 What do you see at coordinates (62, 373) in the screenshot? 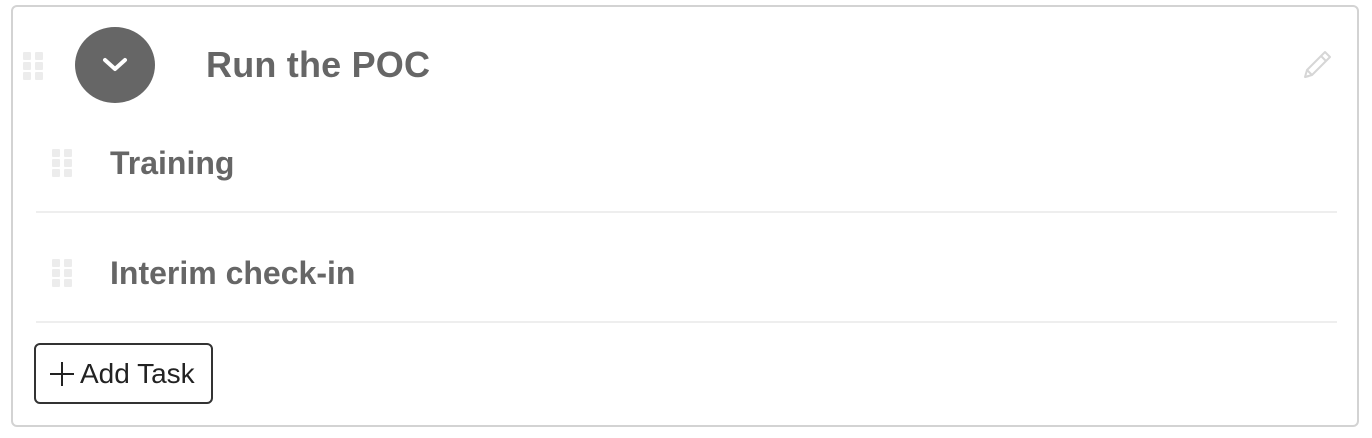
I see `plus-icon` at bounding box center [62, 373].